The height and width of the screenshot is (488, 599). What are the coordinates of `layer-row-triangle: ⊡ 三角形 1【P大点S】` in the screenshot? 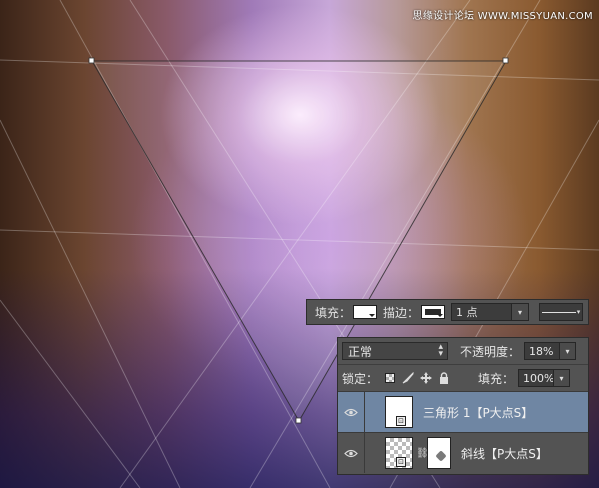 It's located at (463, 411).